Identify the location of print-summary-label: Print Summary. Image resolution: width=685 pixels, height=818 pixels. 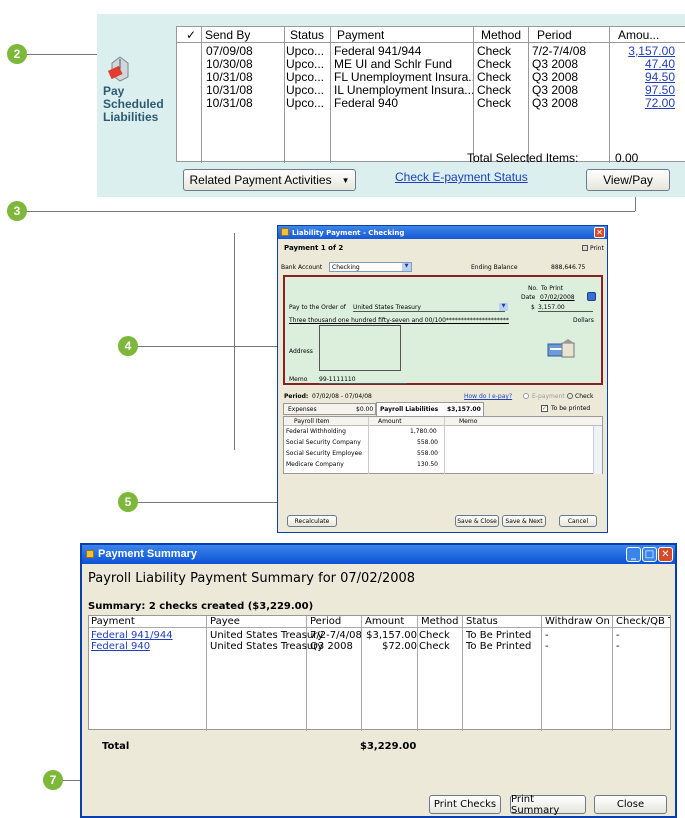
(535, 804).